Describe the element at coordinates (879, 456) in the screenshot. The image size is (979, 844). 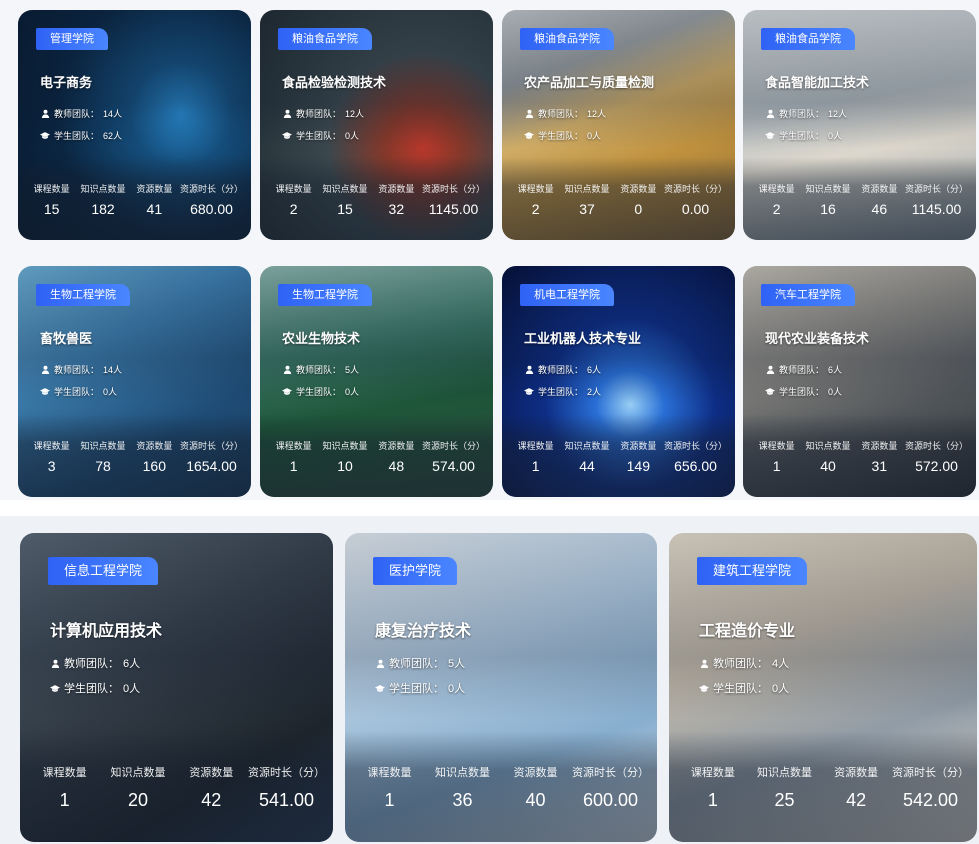
I see `resource-count-stat: 资源数量 31` at that location.